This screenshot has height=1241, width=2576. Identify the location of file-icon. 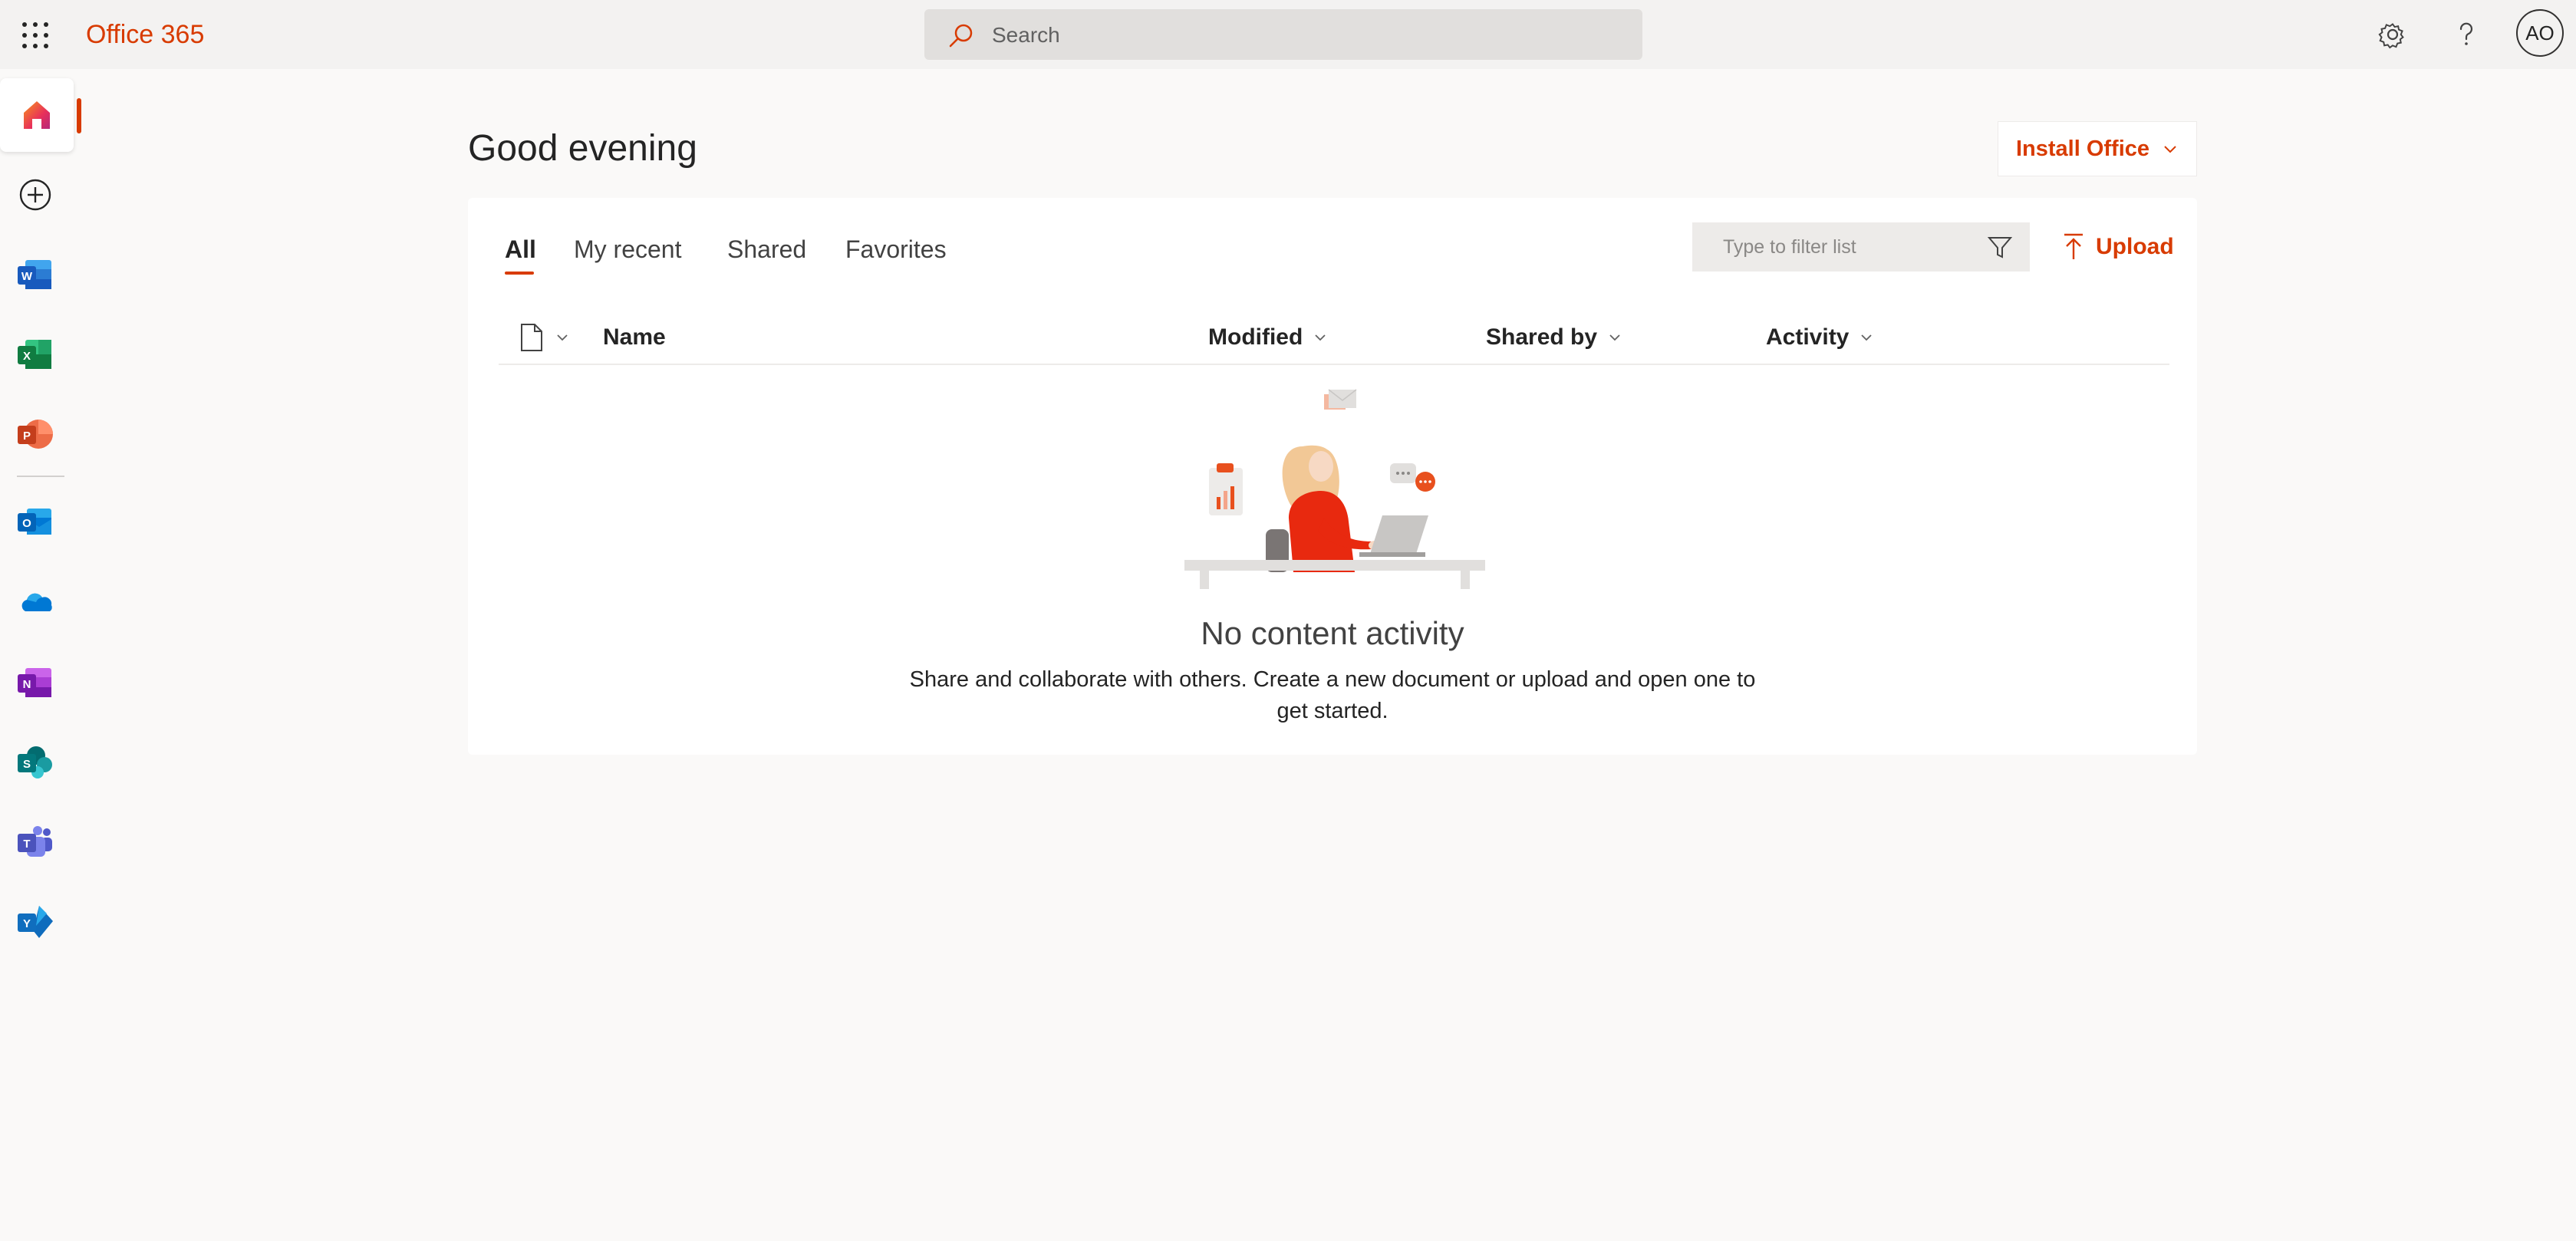
(531, 338).